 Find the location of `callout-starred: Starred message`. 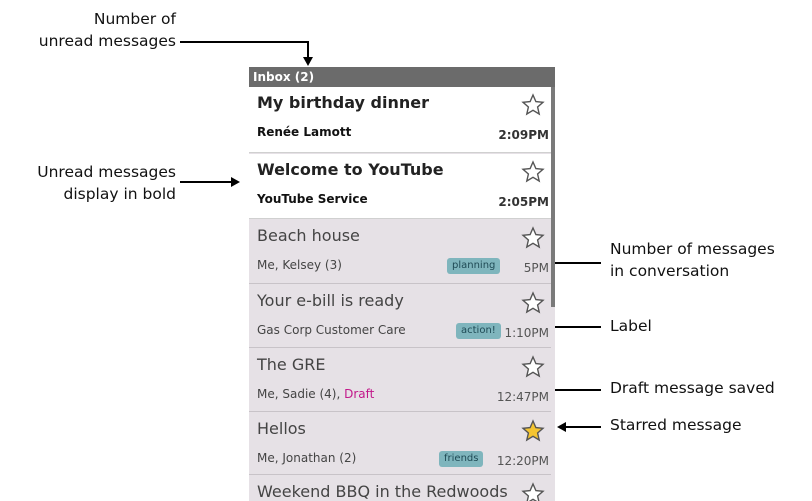

callout-starred: Starred message is located at coordinates (676, 425).